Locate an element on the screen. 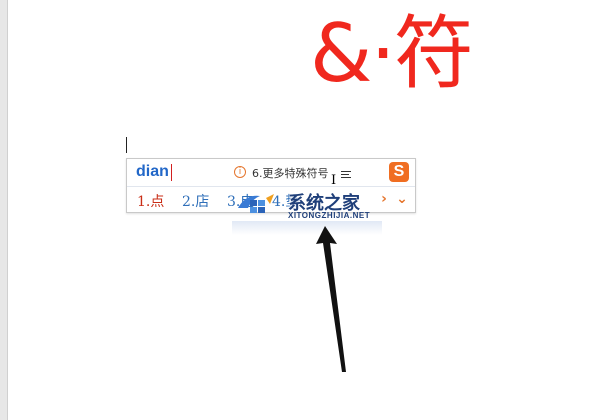 The height and width of the screenshot is (420, 602). pointing-arrow is located at coordinates (331, 299).